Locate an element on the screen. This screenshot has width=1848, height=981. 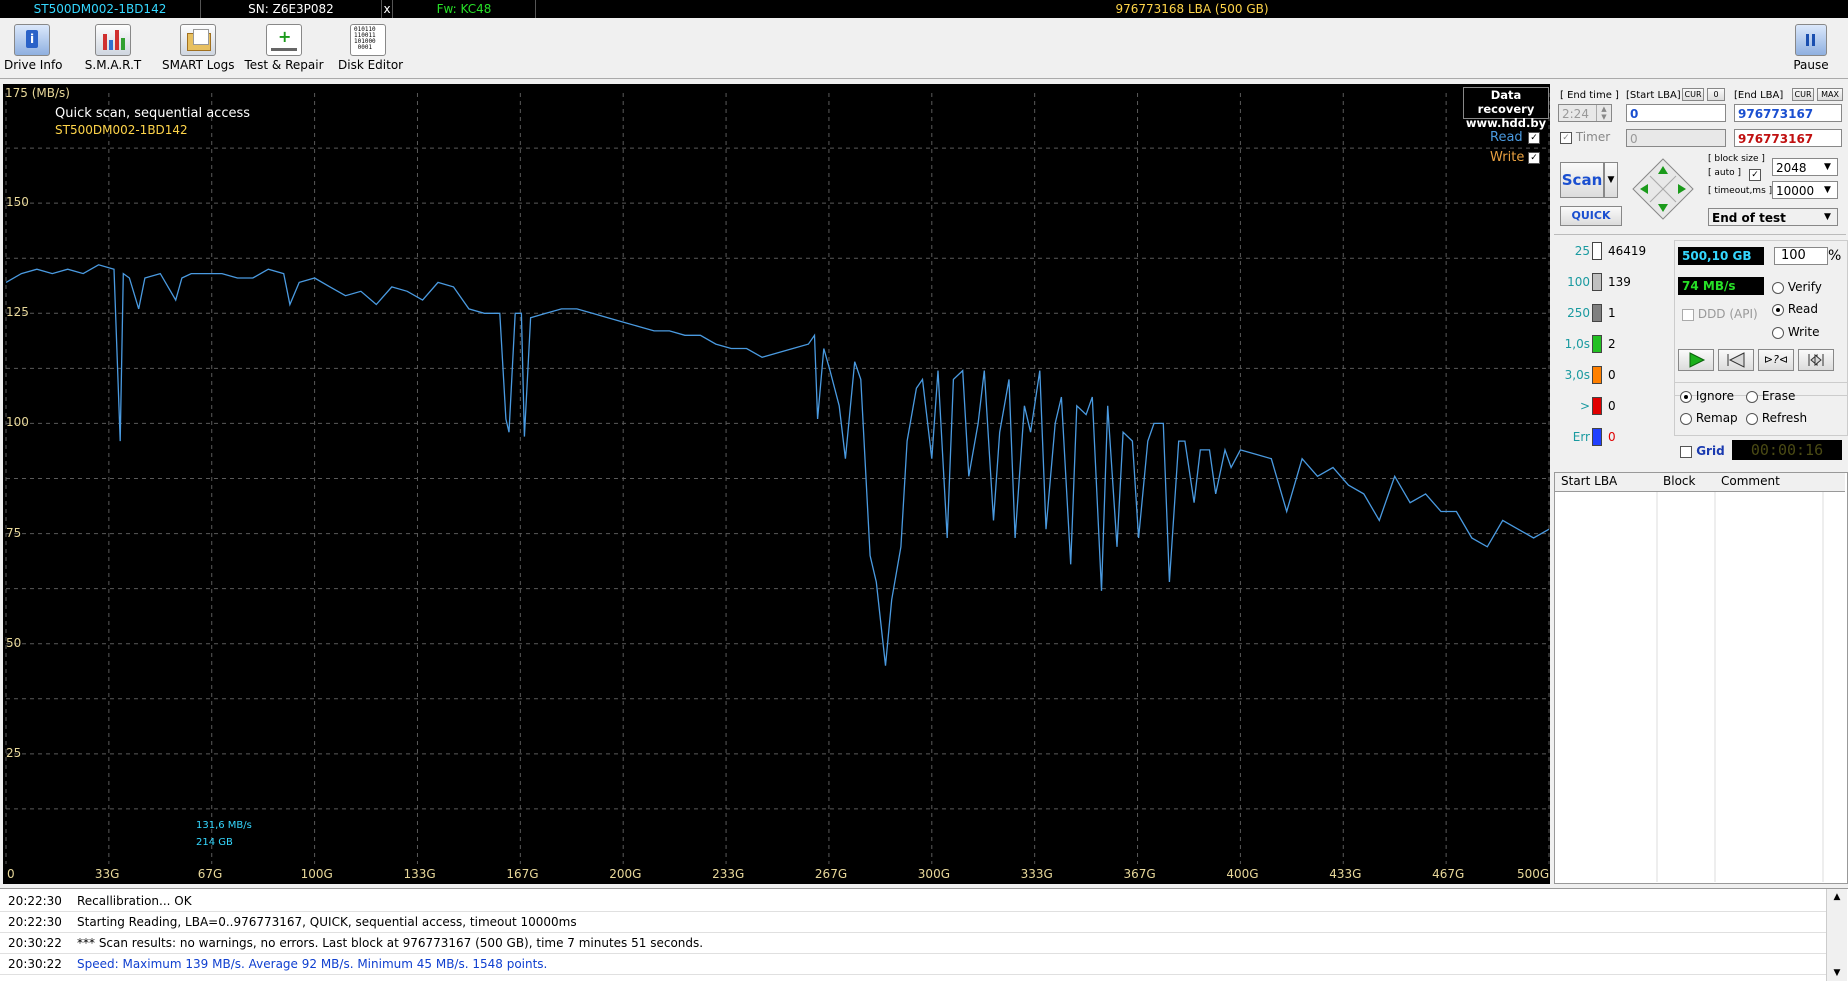
scroll-up-icon: ▲ is located at coordinates (1837, 897).